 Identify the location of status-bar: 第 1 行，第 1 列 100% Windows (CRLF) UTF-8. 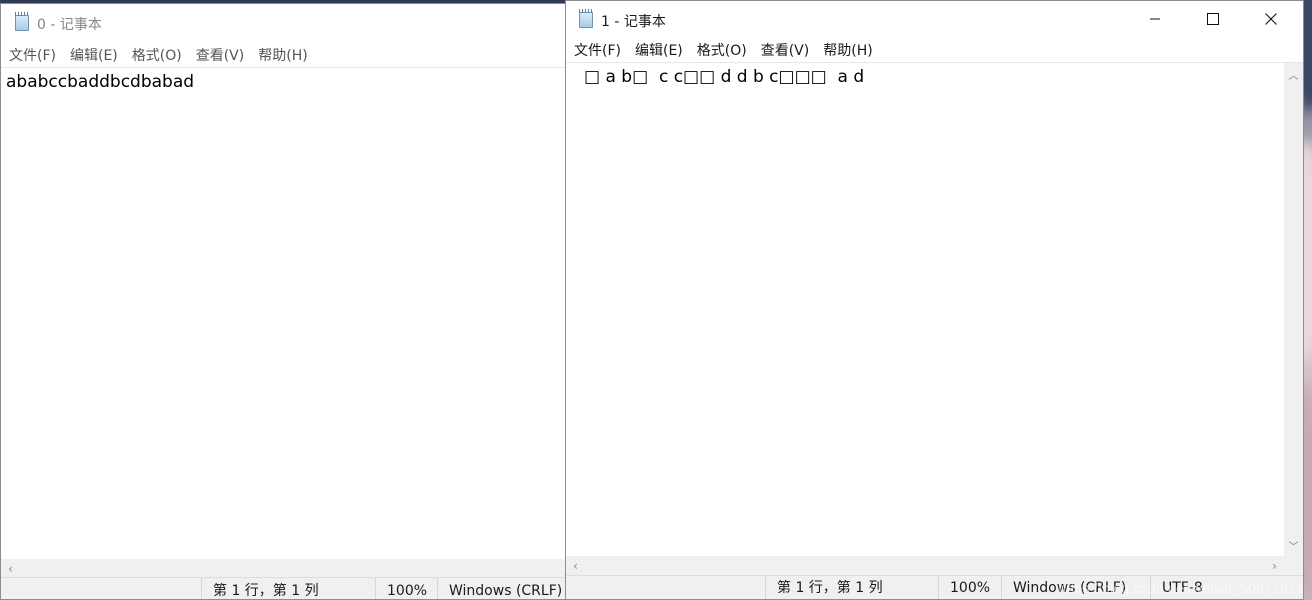
(934, 587).